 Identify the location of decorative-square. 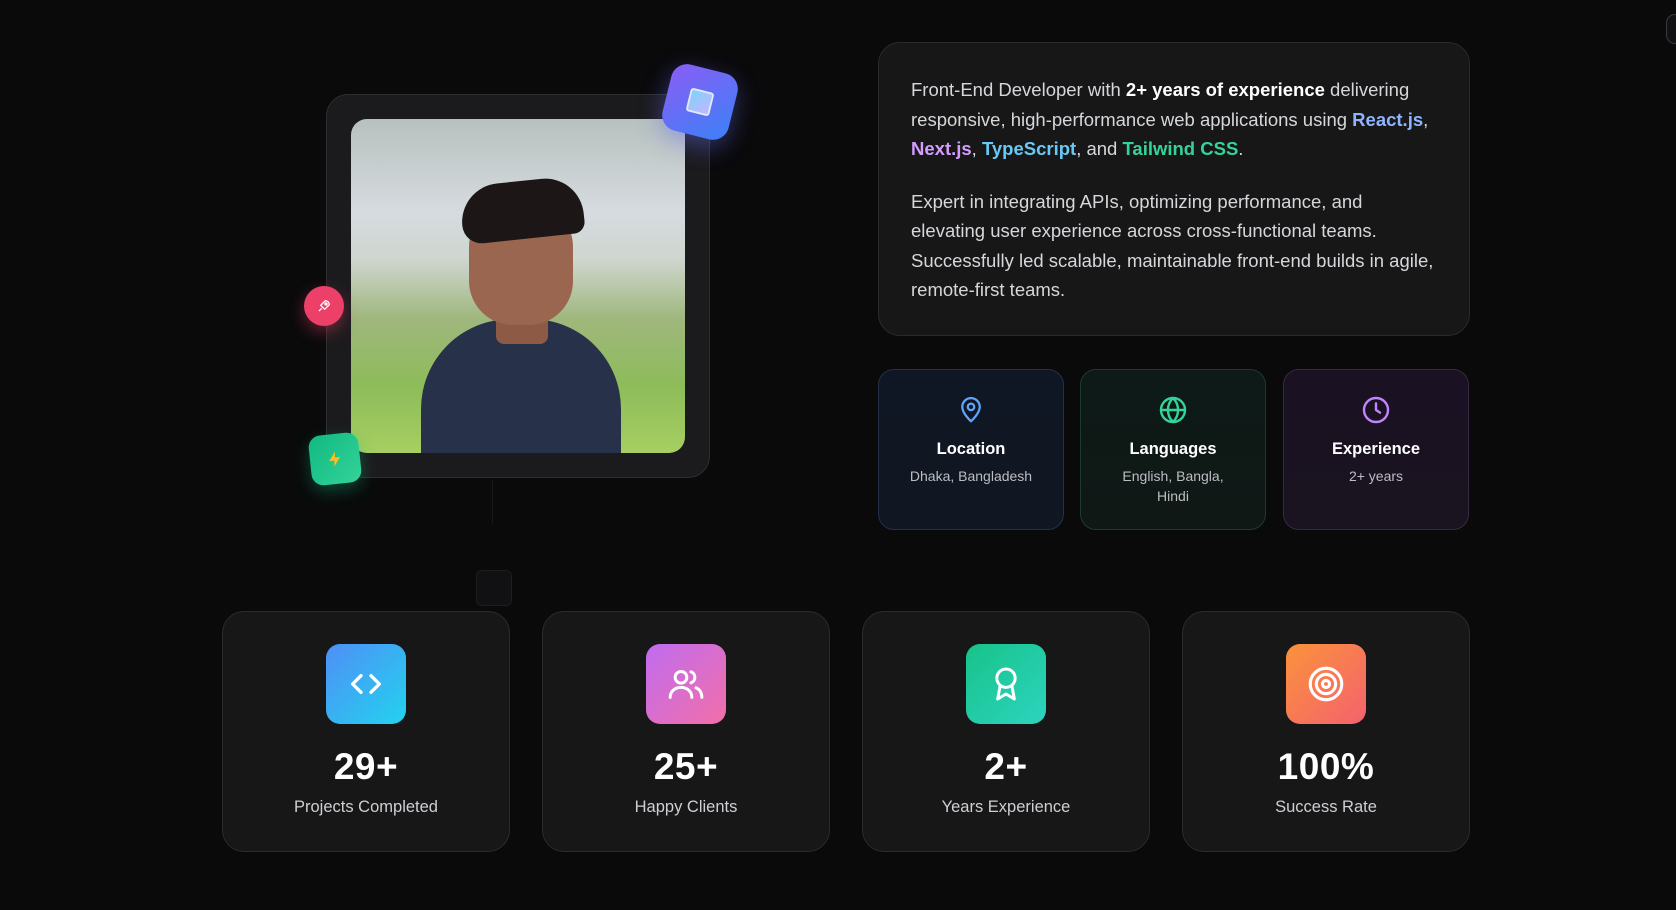
(494, 588).